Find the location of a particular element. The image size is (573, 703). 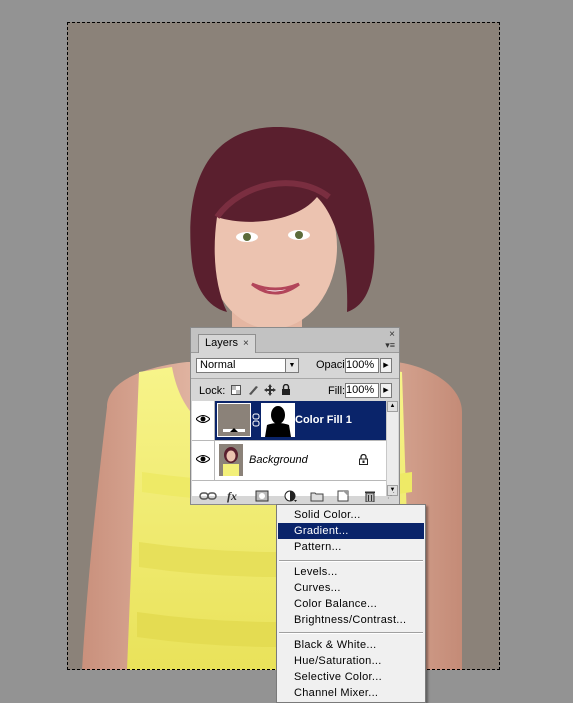

new-layer-icon is located at coordinates (343, 496).